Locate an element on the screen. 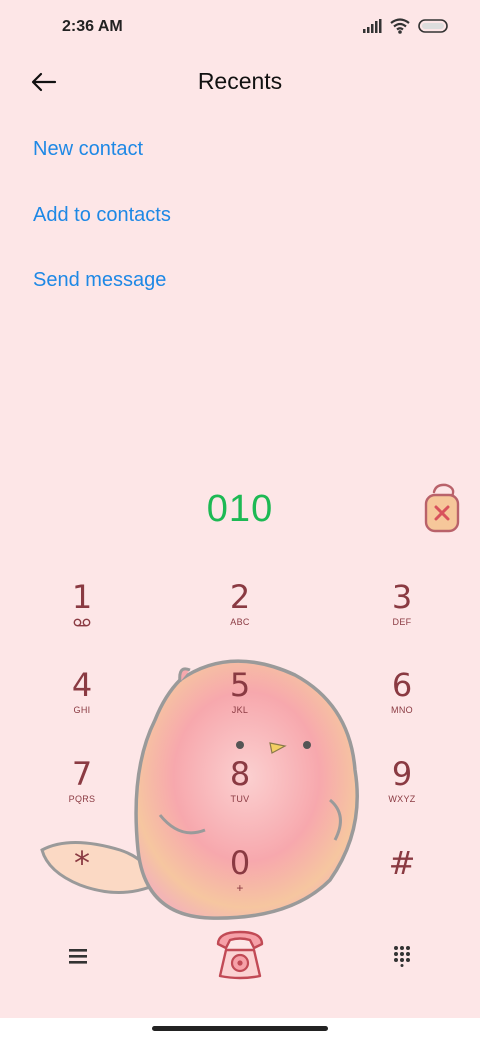 The height and width of the screenshot is (1040, 480). key-letters: DEF is located at coordinates (402, 622).